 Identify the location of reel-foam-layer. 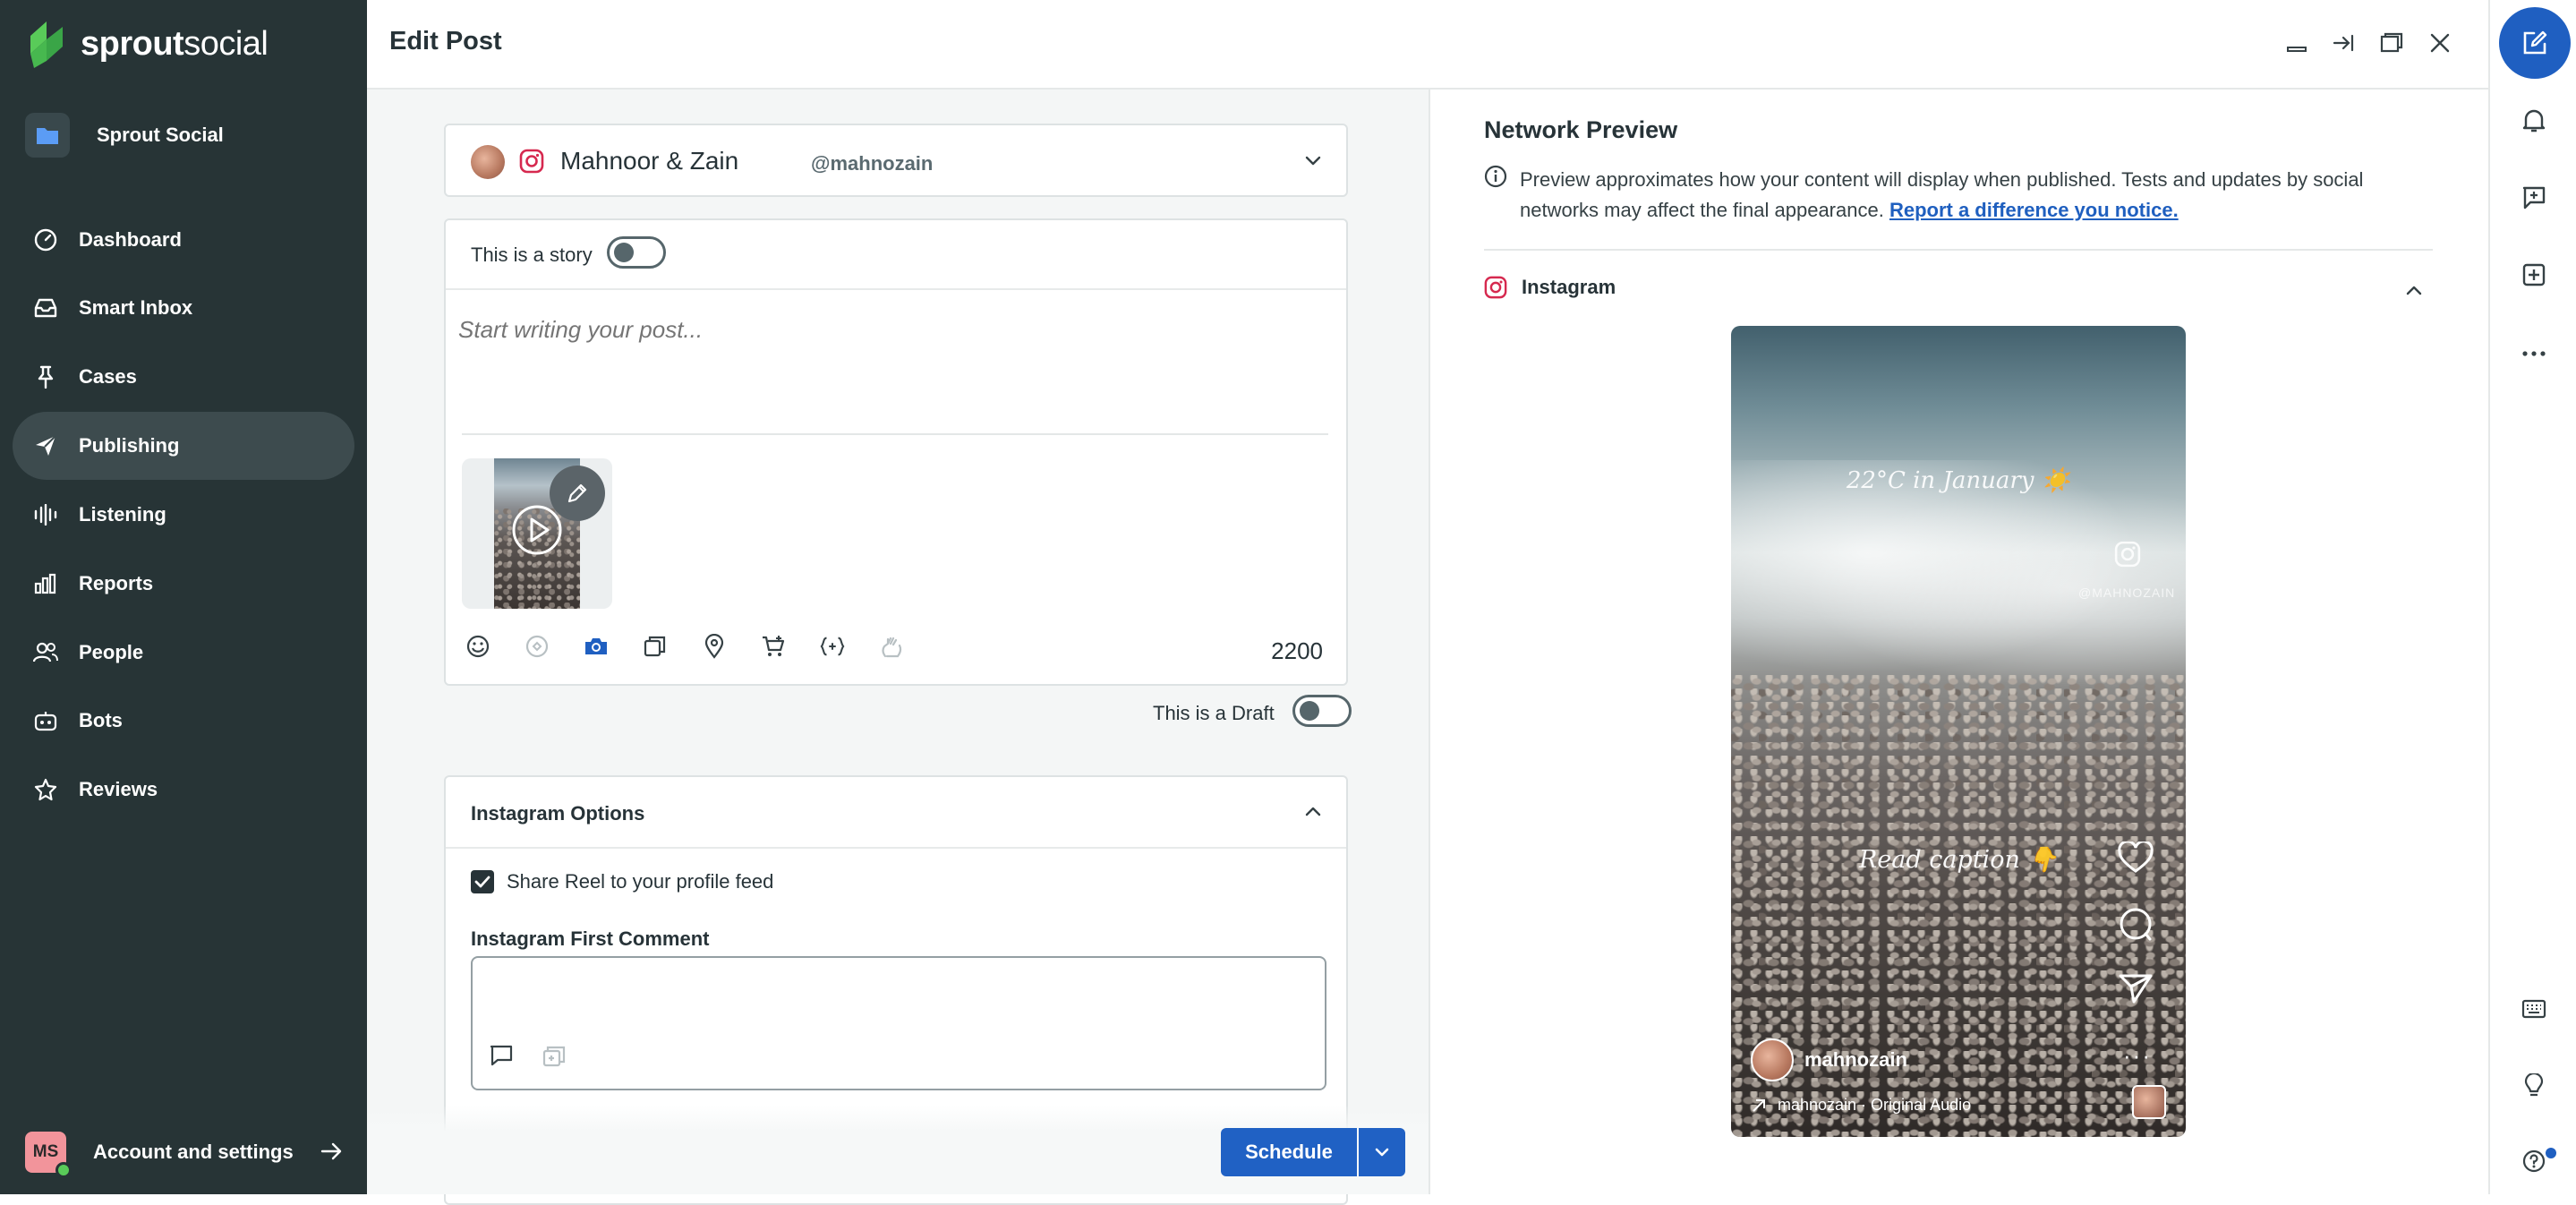
(1958, 576).